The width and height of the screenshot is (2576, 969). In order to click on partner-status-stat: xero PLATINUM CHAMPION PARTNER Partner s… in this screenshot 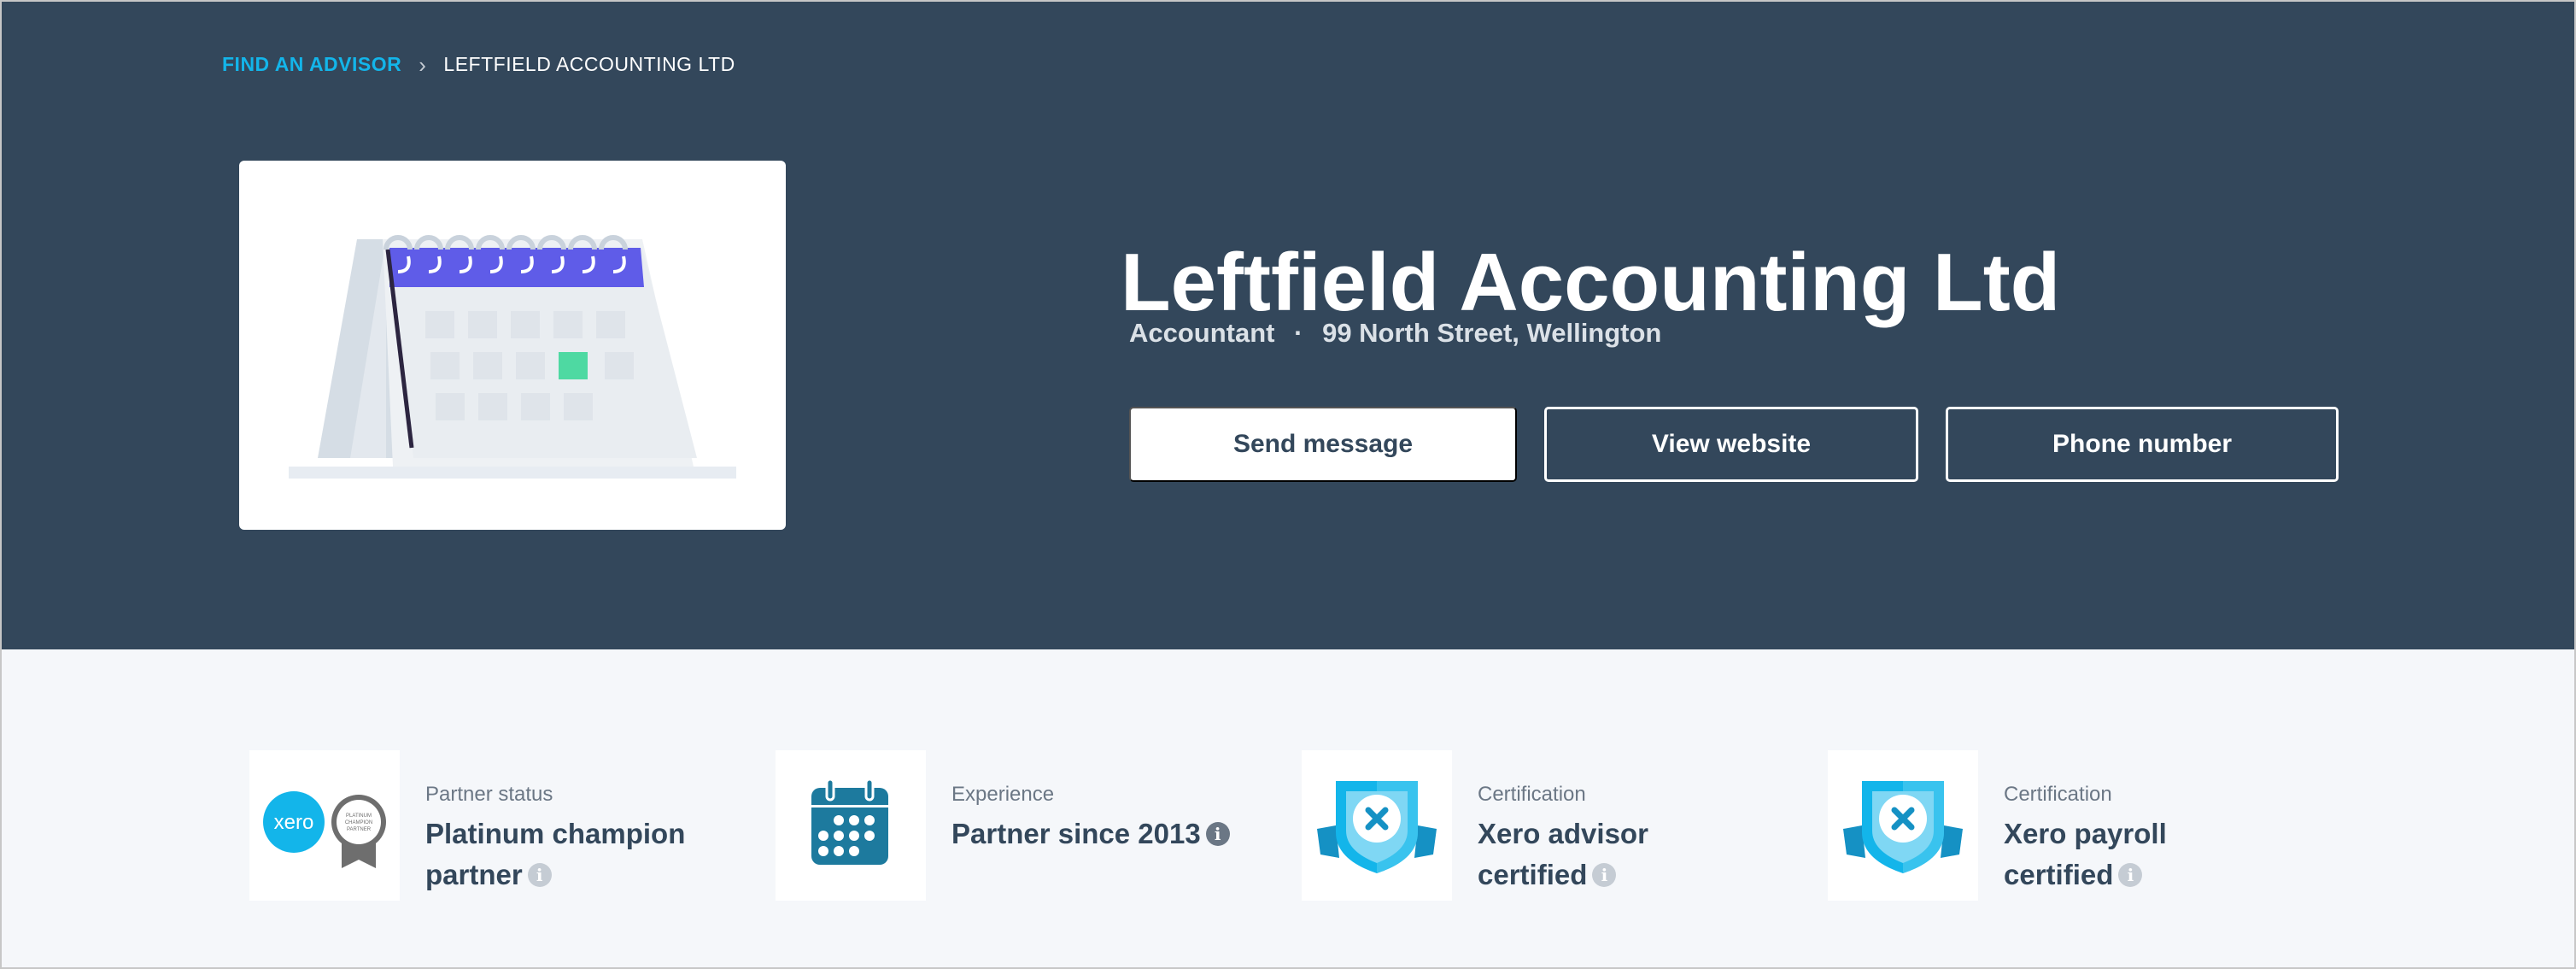, I will do `click(505, 825)`.